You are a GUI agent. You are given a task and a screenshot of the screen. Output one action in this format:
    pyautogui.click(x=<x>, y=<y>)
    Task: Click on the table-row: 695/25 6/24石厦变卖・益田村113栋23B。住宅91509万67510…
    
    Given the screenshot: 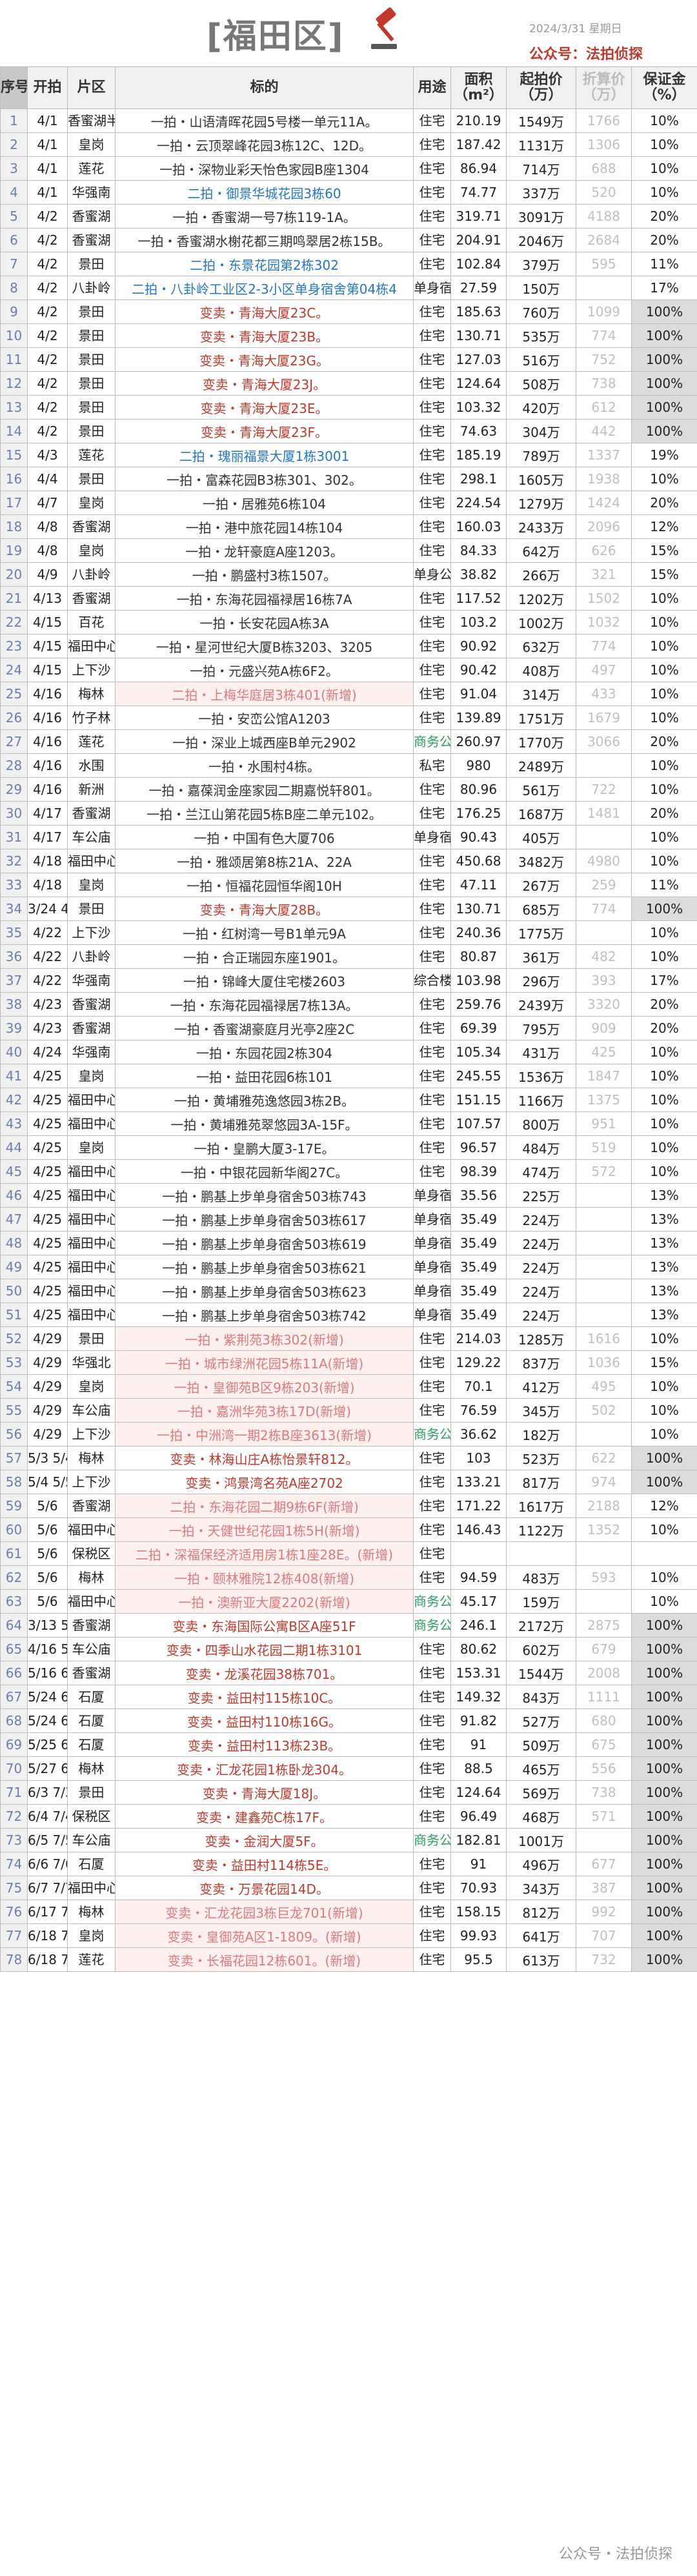 What is the action you would take?
    pyautogui.click(x=348, y=1744)
    